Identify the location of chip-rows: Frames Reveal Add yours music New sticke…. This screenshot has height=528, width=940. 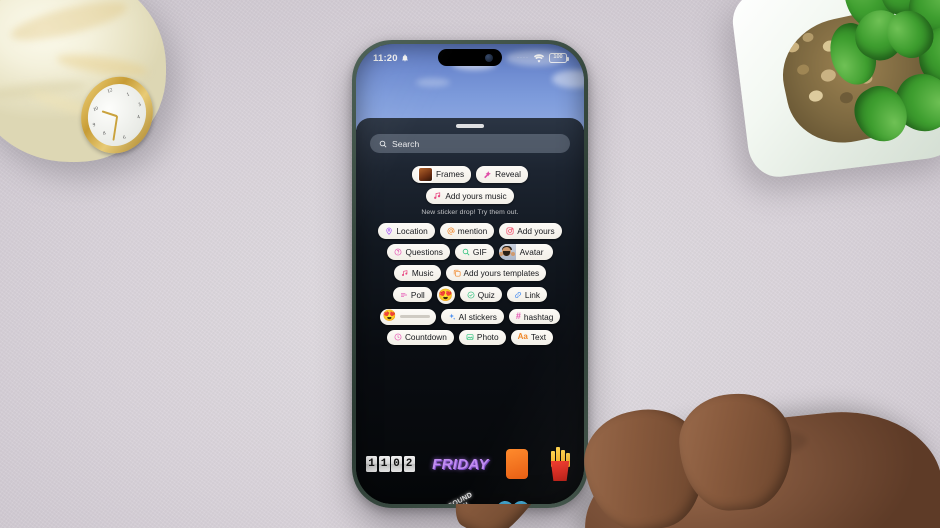
(470, 258).